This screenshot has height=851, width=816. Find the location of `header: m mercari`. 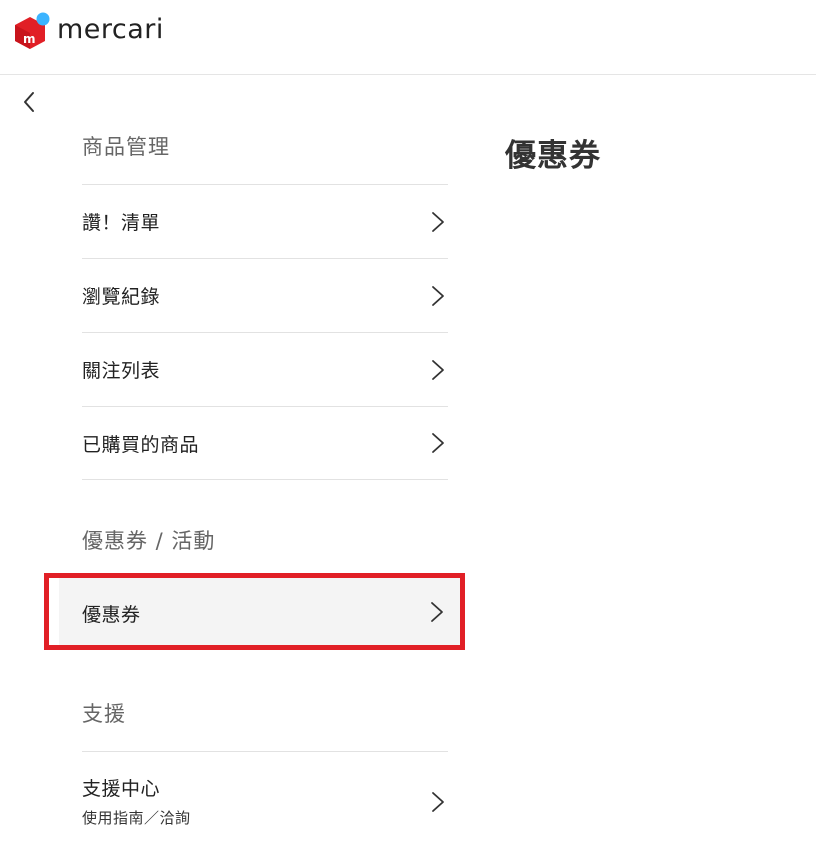

header: m mercari is located at coordinates (408, 37).